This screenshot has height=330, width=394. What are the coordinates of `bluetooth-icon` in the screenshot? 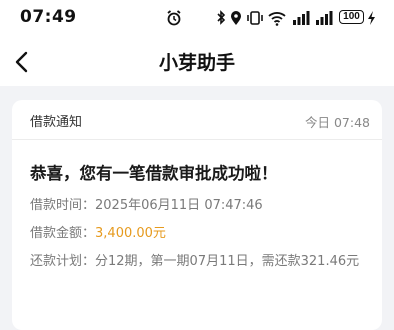 It's located at (221, 17).